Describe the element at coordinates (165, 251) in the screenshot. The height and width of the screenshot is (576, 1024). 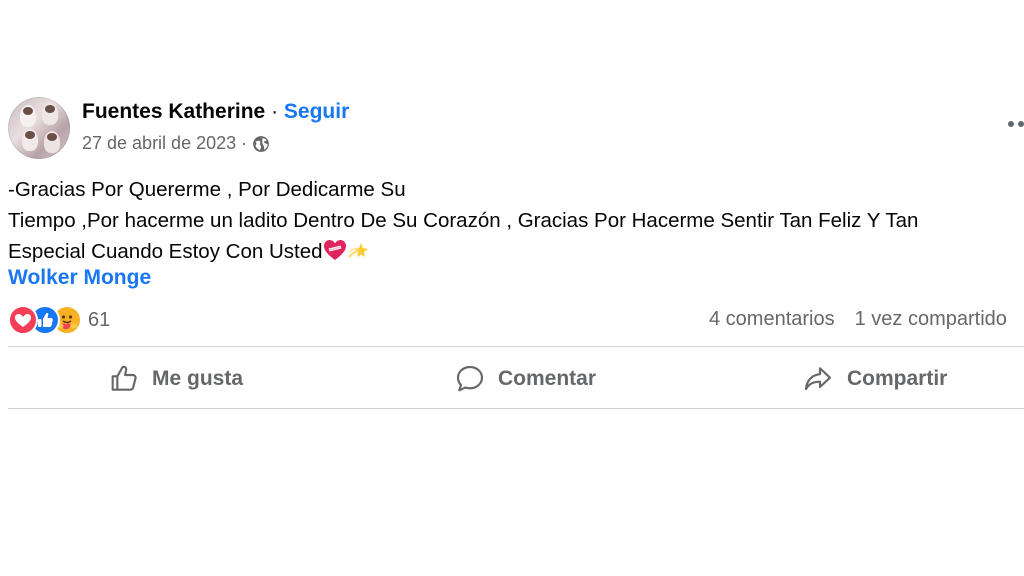
I see `post-text-line-content: Especial Cuando Estoy Con Usted` at that location.